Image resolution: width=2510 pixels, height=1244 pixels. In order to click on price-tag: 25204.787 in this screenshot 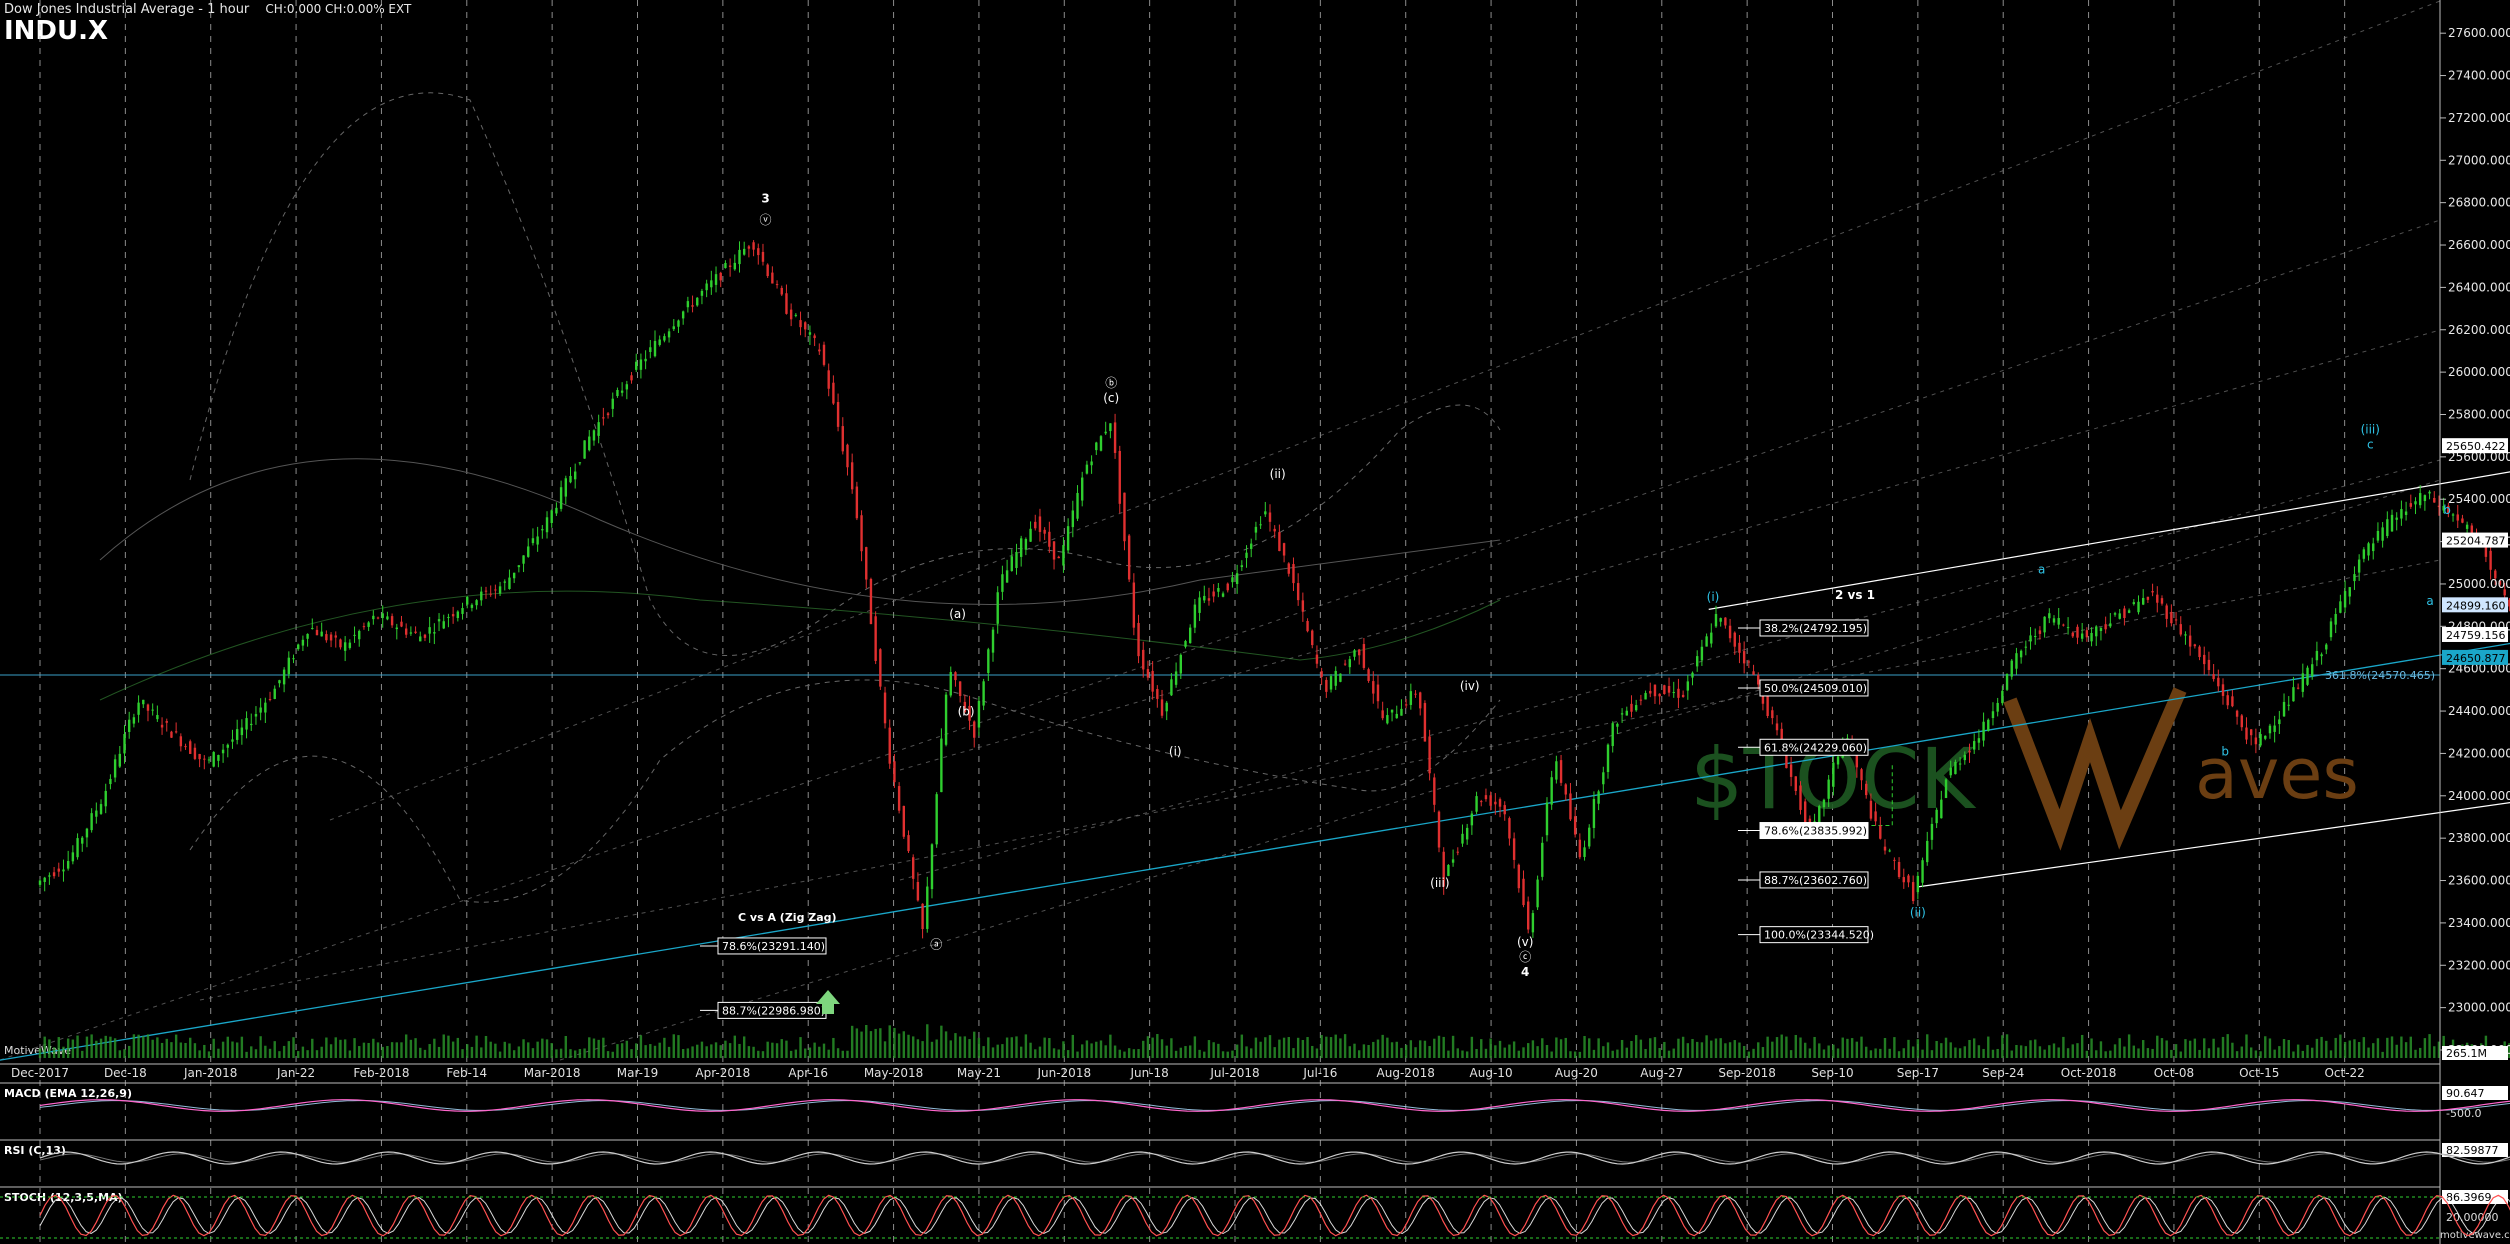, I will do `click(2476, 541)`.